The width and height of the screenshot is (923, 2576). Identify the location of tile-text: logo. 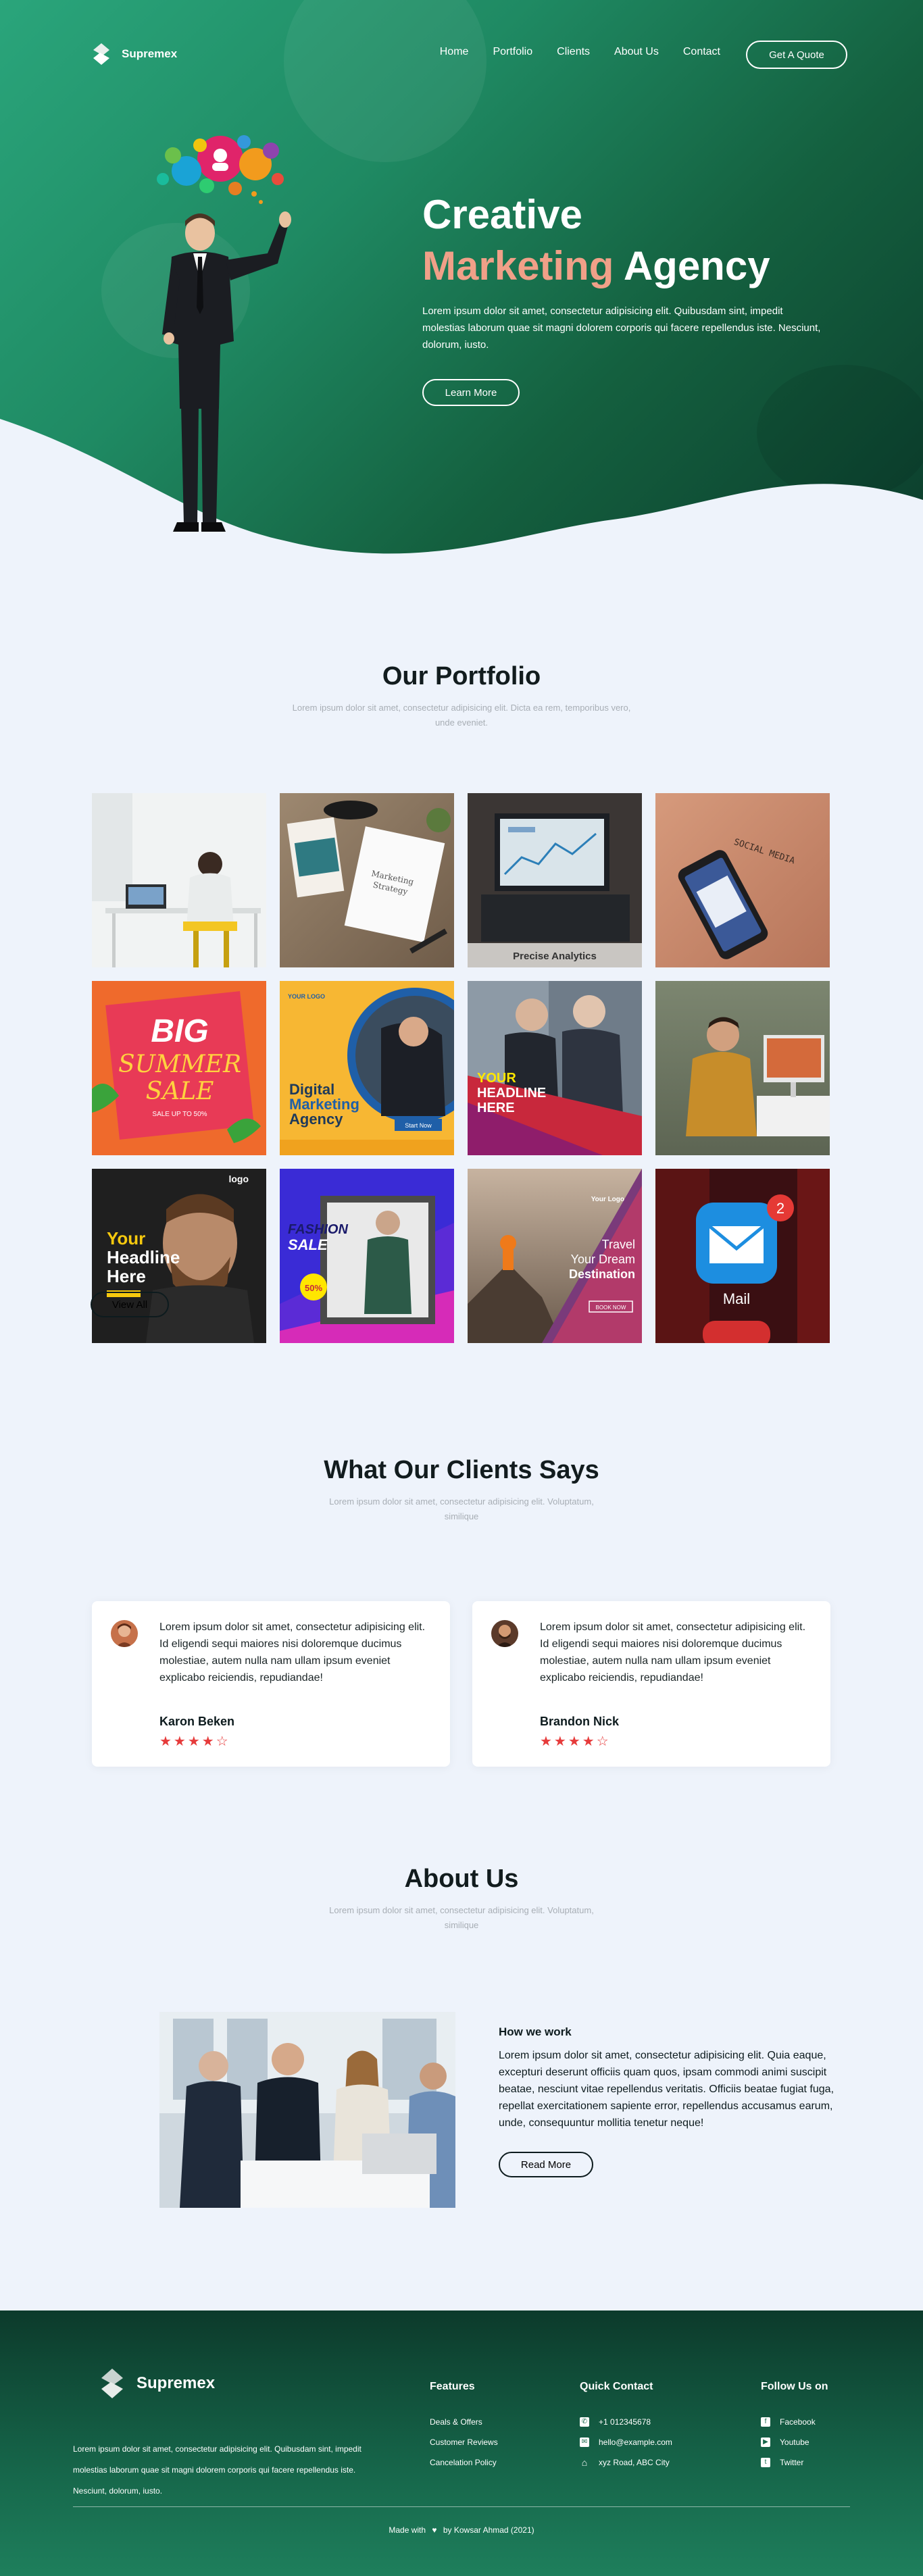
(238, 1178).